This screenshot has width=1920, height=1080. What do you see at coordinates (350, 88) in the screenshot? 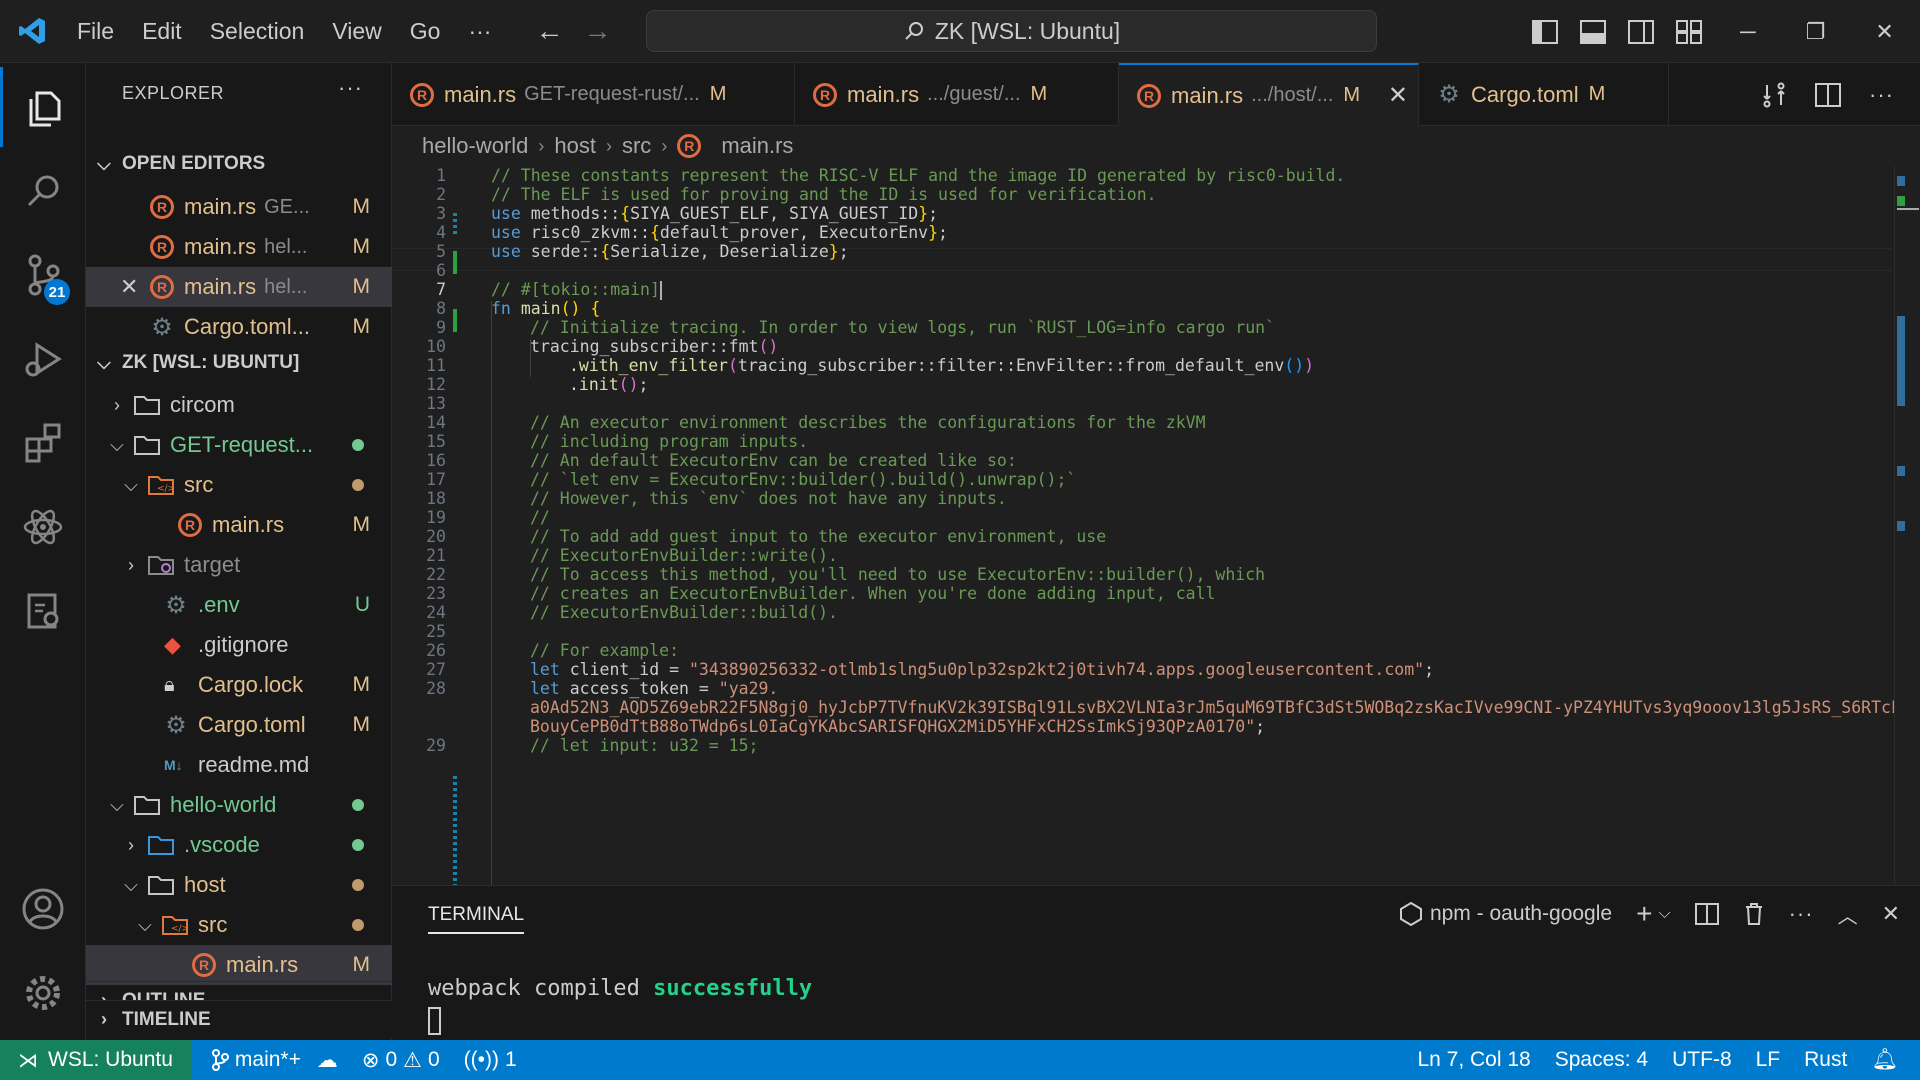
I see `explorer-more-icon: ···` at bounding box center [350, 88].